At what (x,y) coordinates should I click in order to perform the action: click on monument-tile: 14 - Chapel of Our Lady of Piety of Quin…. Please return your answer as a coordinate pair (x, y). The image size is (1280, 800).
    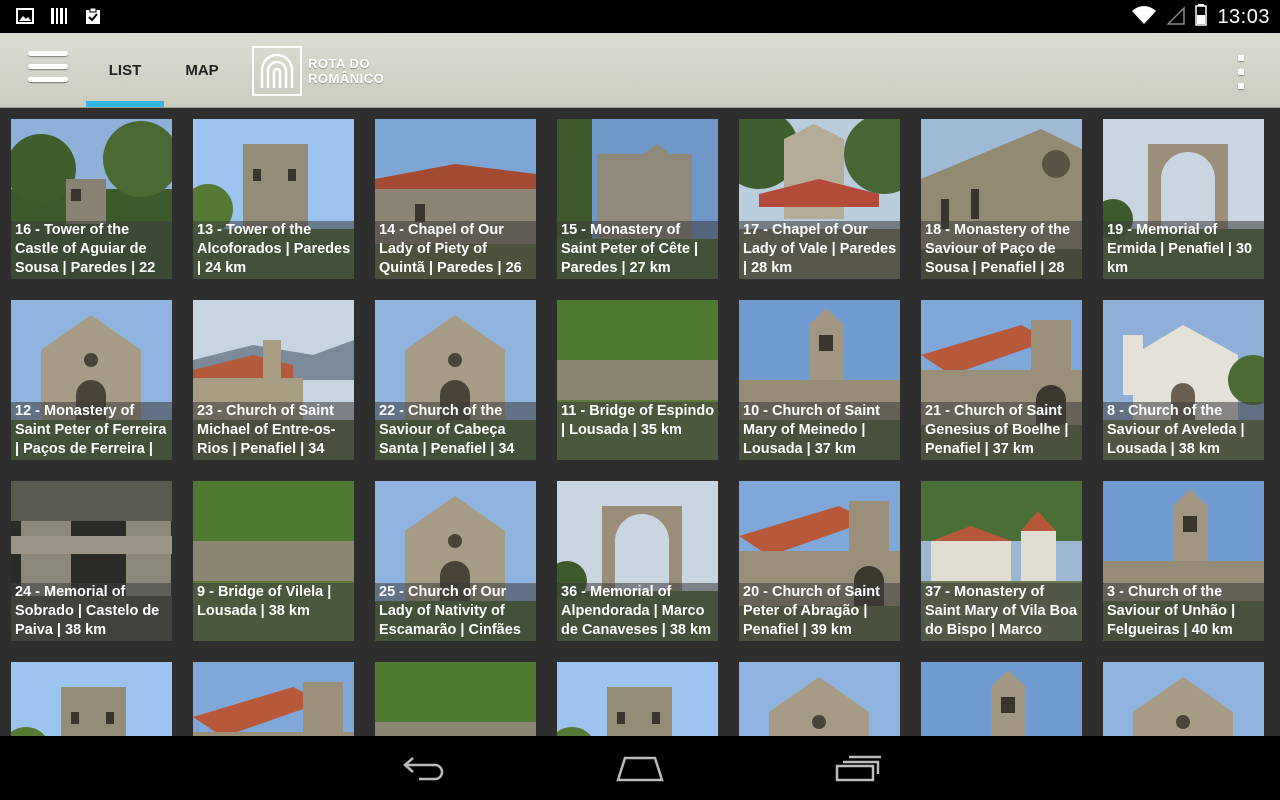
    Looking at the image, I should click on (455, 199).